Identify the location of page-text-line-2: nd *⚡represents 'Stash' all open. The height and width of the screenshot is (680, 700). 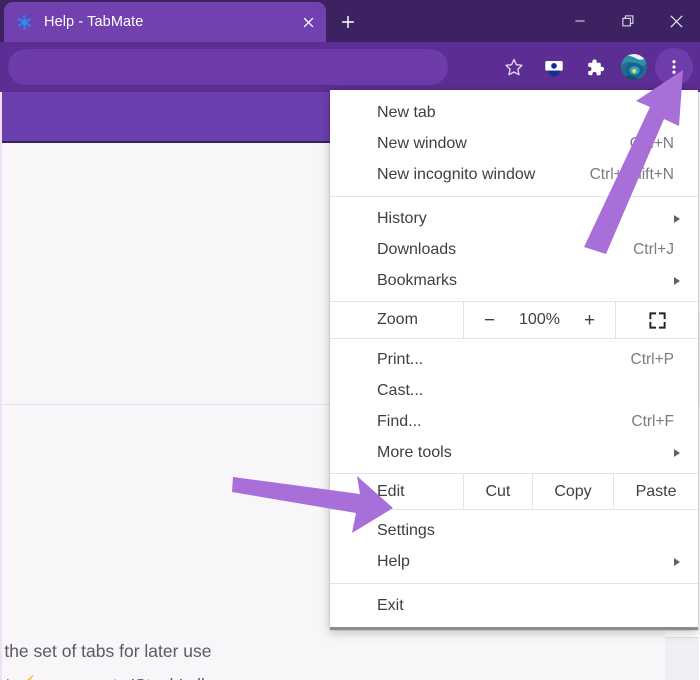
(181, 674).